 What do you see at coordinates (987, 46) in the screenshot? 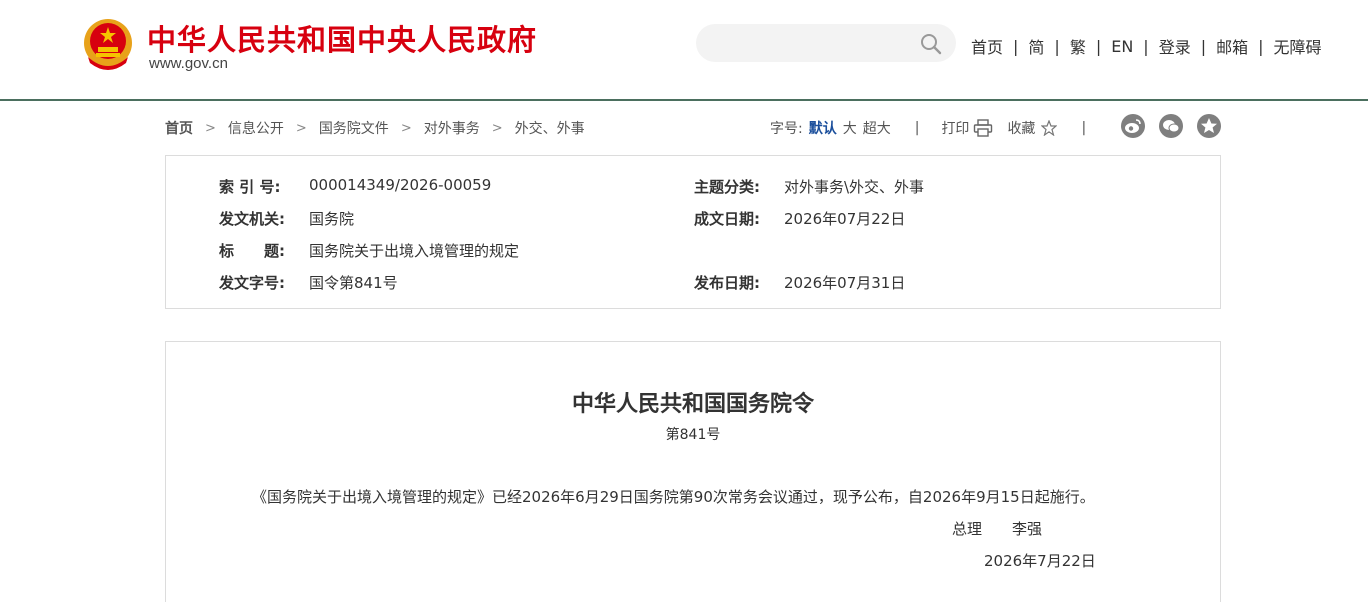
I see `nav-home: 首页` at bounding box center [987, 46].